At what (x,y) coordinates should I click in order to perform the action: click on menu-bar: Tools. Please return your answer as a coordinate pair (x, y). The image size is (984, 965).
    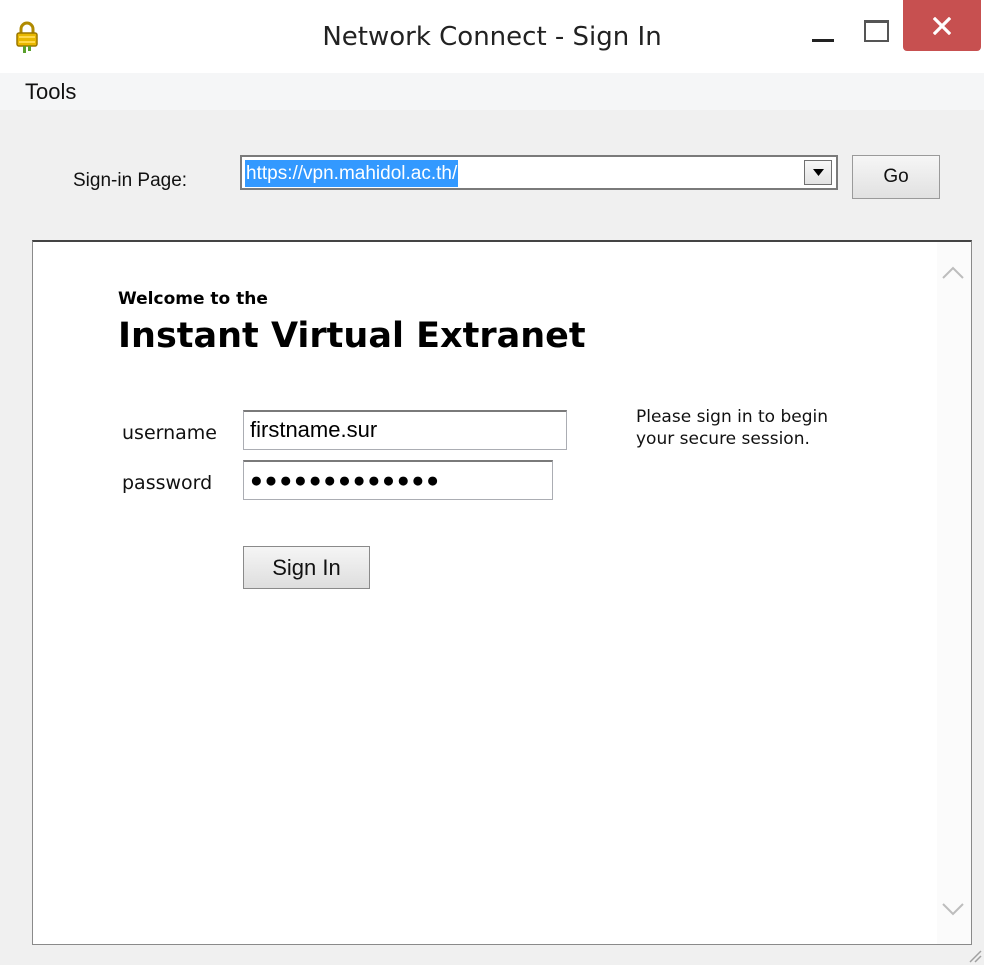
    Looking at the image, I should click on (492, 91).